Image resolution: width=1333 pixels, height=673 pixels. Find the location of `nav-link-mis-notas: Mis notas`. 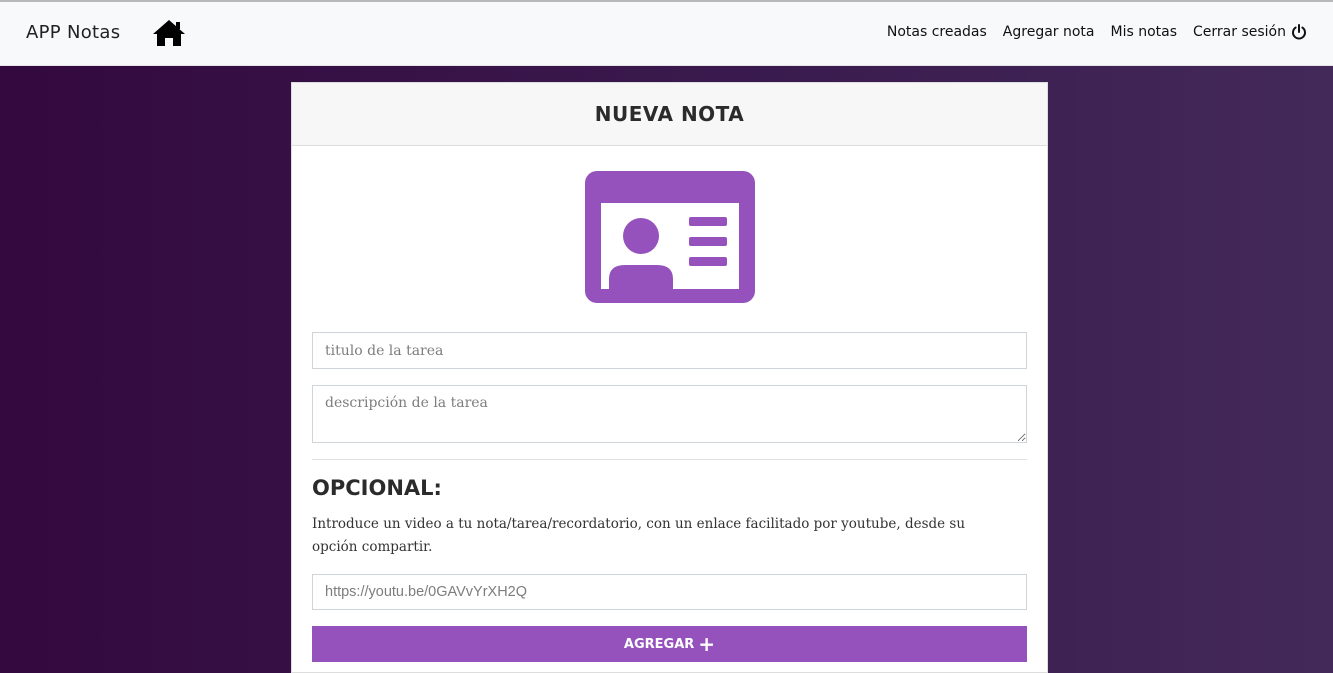

nav-link-mis-notas: Mis notas is located at coordinates (1144, 32).